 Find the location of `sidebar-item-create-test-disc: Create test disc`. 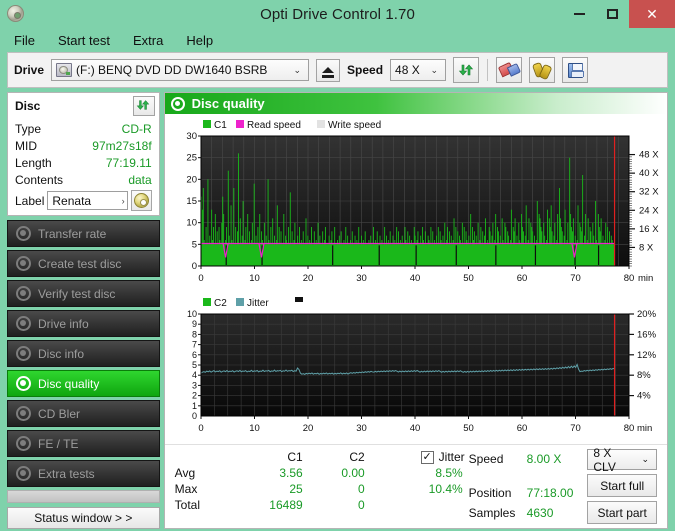

sidebar-item-create-test-disc: Create test disc is located at coordinates (83, 263).